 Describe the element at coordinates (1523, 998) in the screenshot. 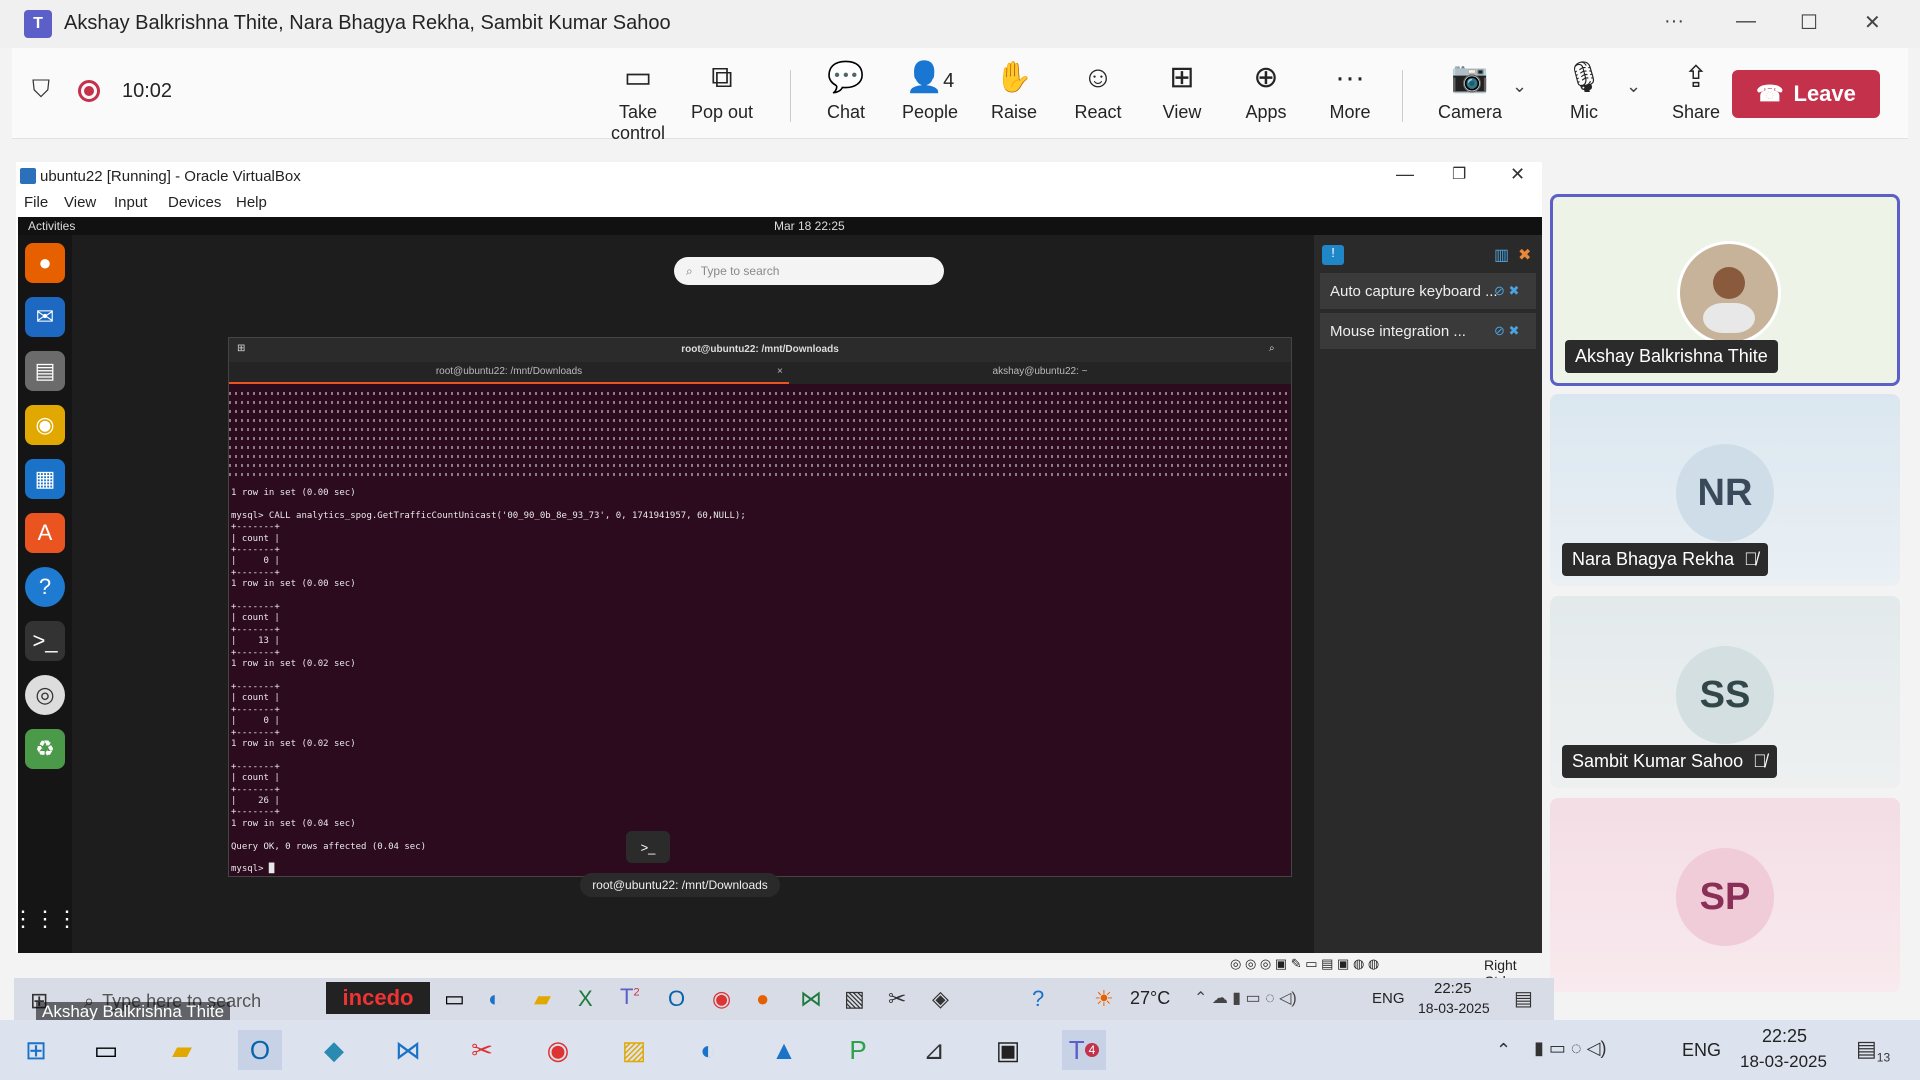

I see `action-center-icon: ▤` at that location.